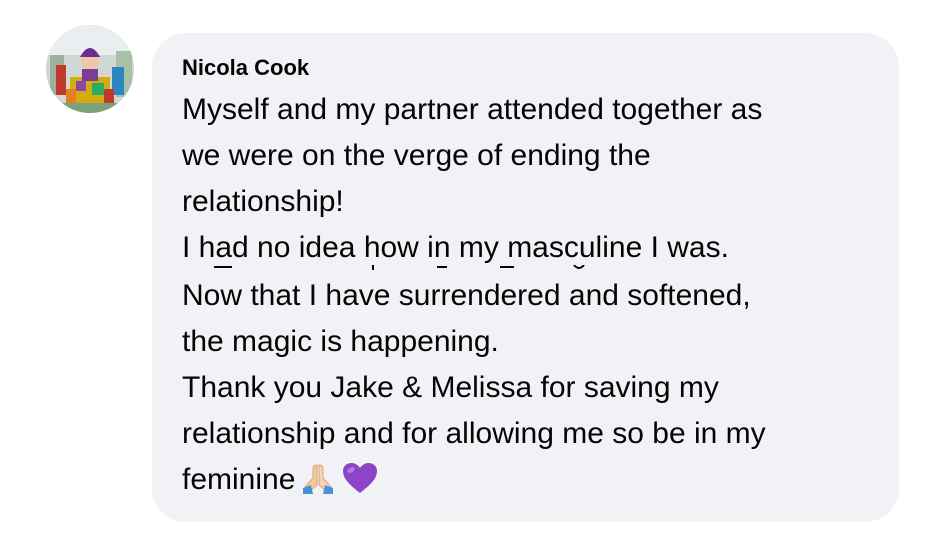 The image size is (940, 557). Describe the element at coordinates (416, 155) in the screenshot. I see `comment-line: we were on the verge of ending the` at that location.